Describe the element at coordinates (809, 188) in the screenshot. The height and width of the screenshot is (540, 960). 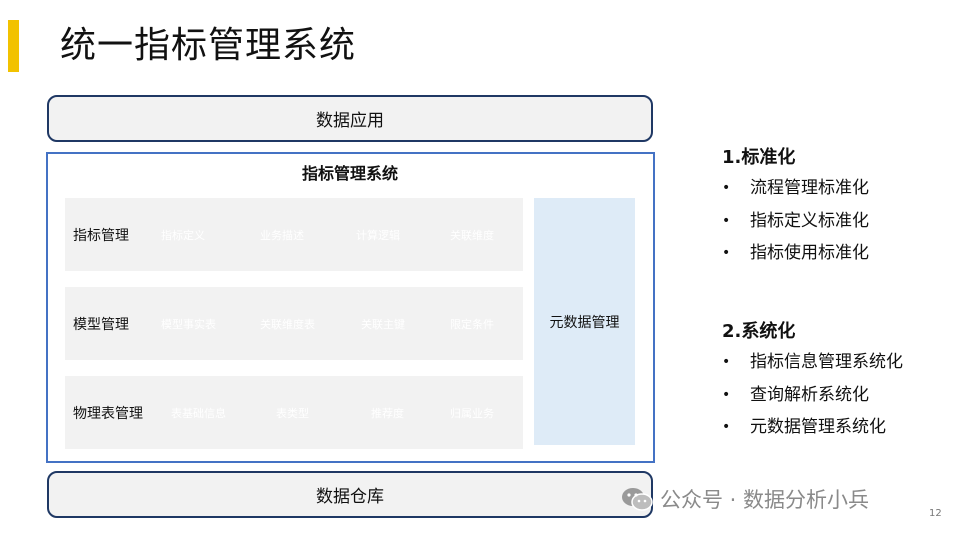
I see `list-item-text: 流程管理标准化` at that location.